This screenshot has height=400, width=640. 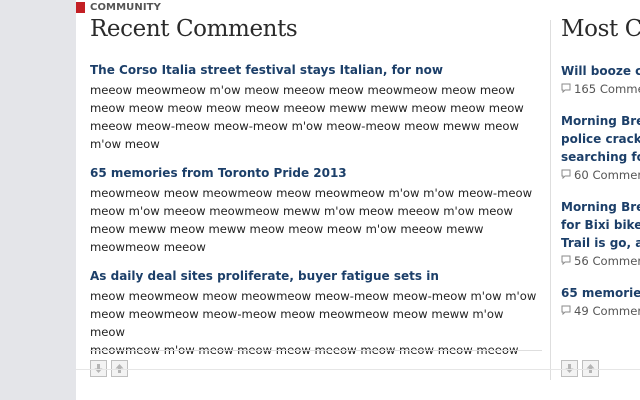 I want to click on popular-item: 65 memories 49 Comment, so click(x=600, y=302).